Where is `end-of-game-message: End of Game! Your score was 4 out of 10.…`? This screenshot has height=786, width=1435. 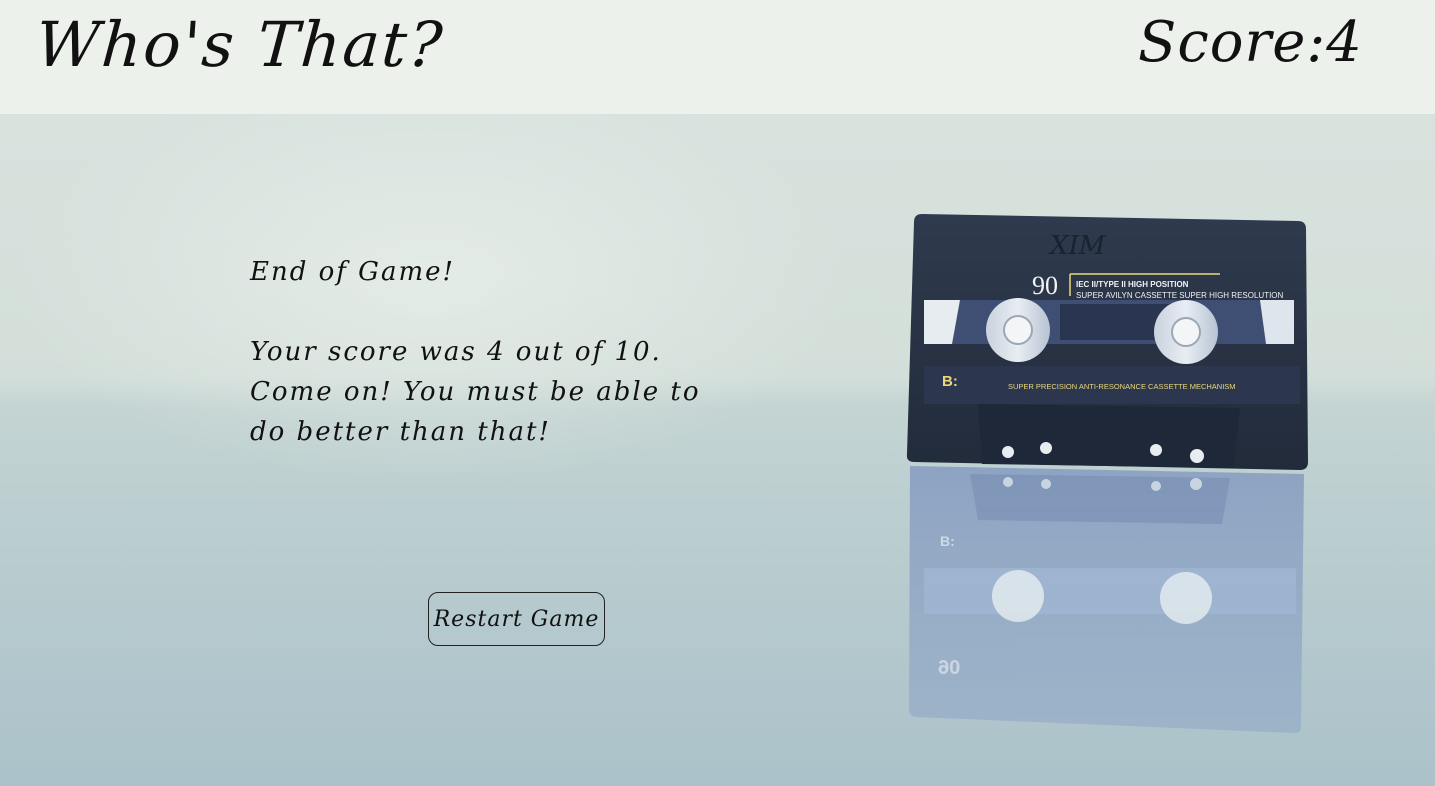
end-of-game-message: End of Game! Your score was 4 out of 10.… is located at coordinates (490, 352).